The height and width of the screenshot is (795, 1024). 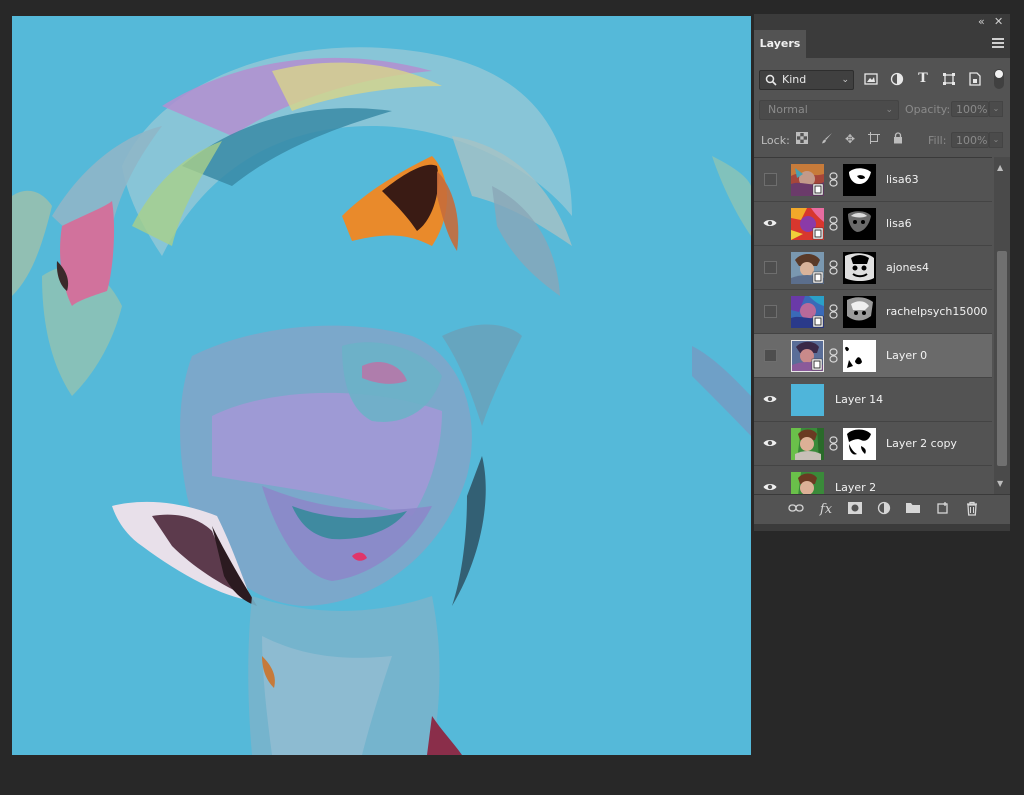 What do you see at coordinates (902, 180) in the screenshot?
I see `layer-name: lisa63` at bounding box center [902, 180].